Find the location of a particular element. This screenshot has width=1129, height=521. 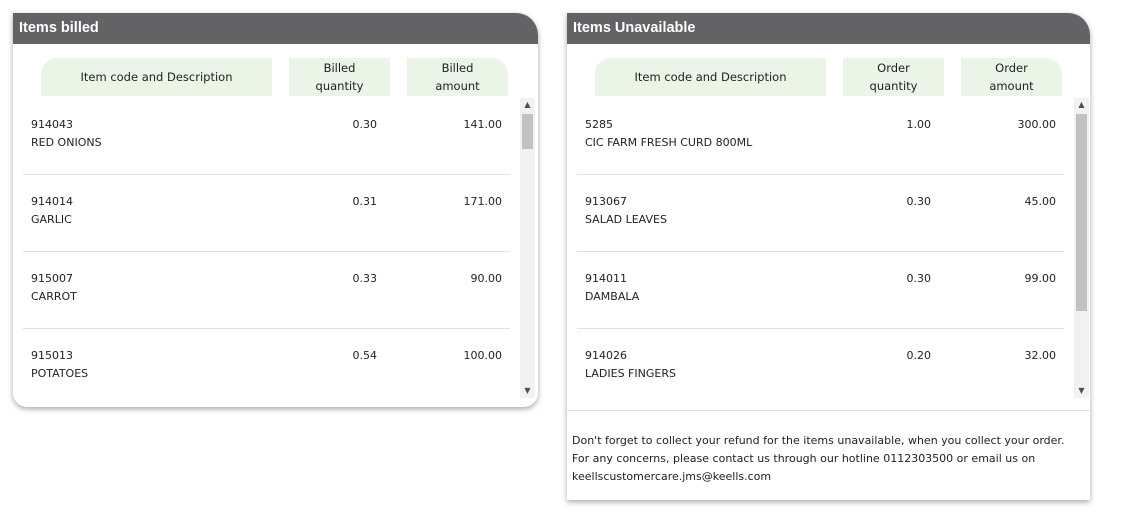

table-row: 915007 CARROT 0.33 90.00 is located at coordinates (266, 290).